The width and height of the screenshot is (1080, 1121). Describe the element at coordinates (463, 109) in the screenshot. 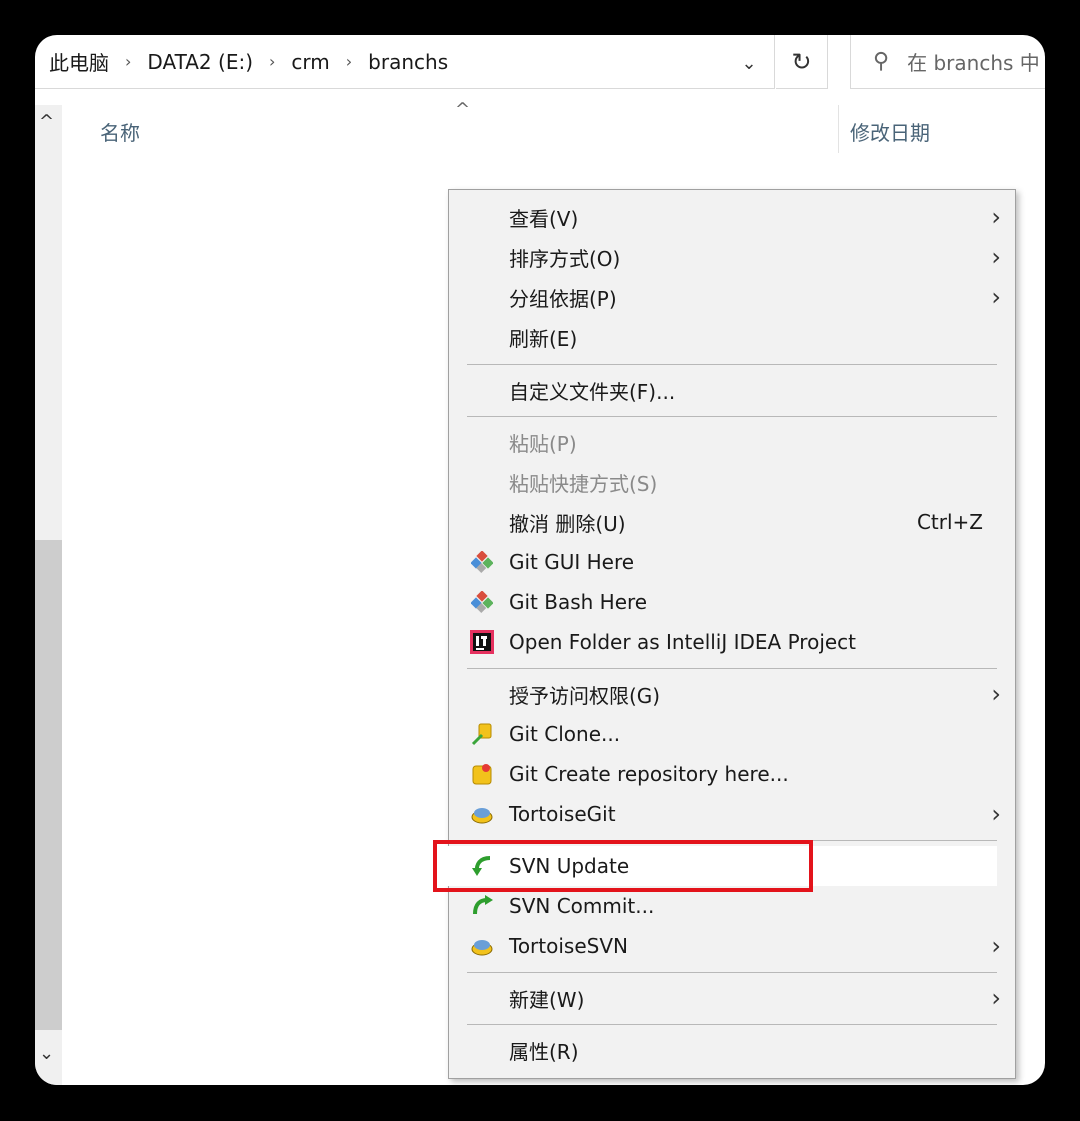

I see `sort-ascending-icon: ^` at that location.